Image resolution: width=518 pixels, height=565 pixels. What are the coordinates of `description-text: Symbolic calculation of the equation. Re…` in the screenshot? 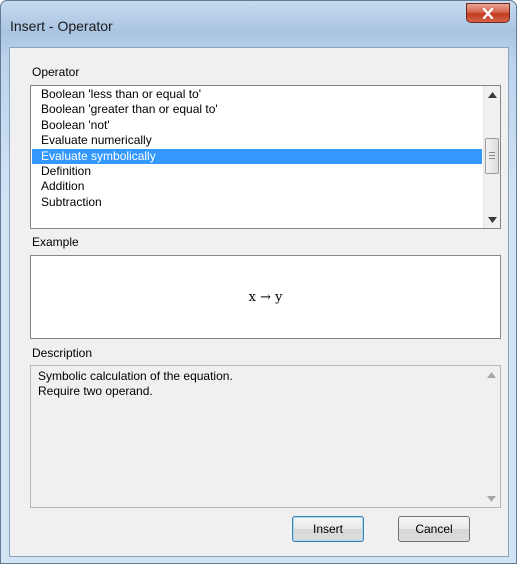 It's located at (257, 384).